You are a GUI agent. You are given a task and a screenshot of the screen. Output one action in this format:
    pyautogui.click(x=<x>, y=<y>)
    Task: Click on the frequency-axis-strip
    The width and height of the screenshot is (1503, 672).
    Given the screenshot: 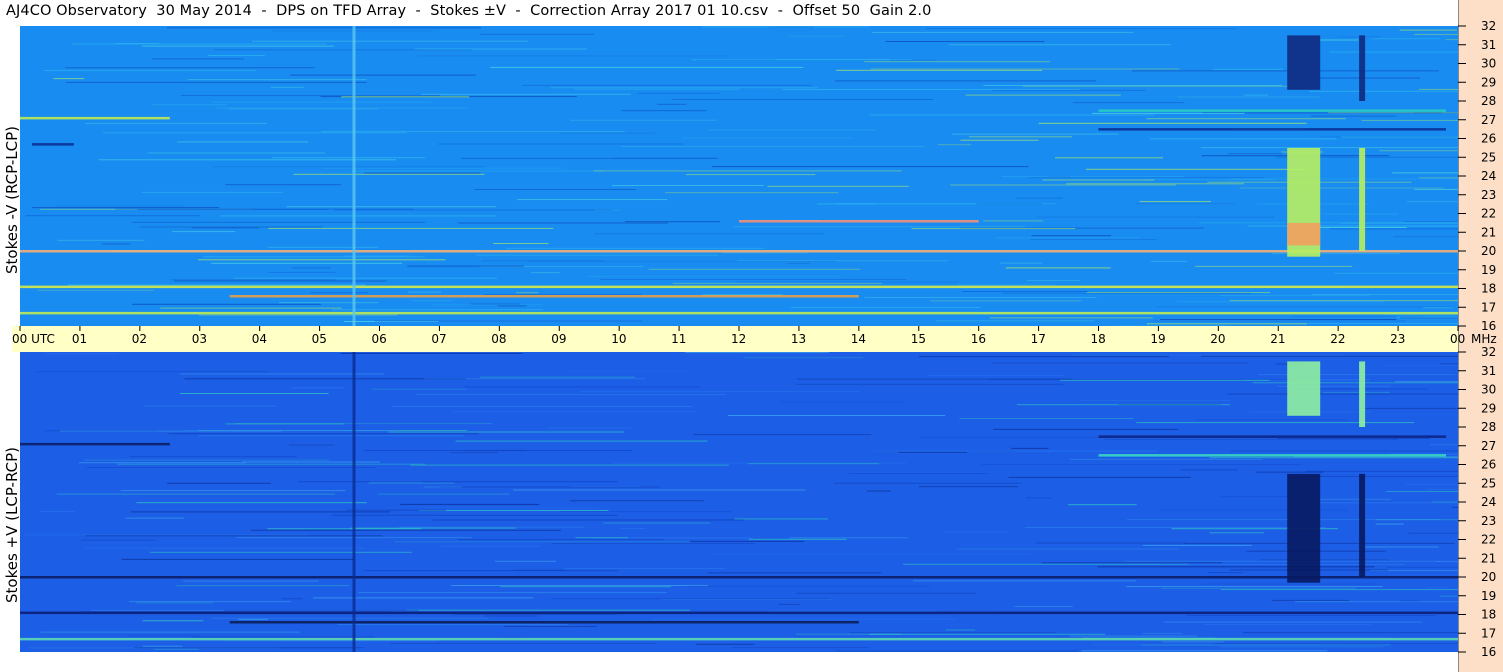 What is the action you would take?
    pyautogui.click(x=1480, y=336)
    